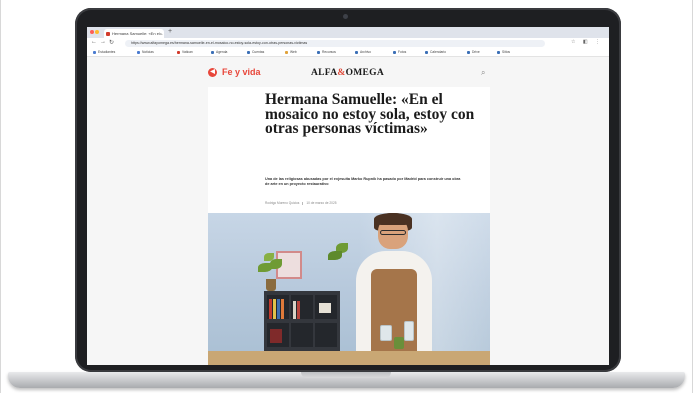 This screenshot has height=393, width=693. Describe the element at coordinates (587, 42) in the screenshot. I see `extensions-icon: ☆ ◧ ⋮` at that location.